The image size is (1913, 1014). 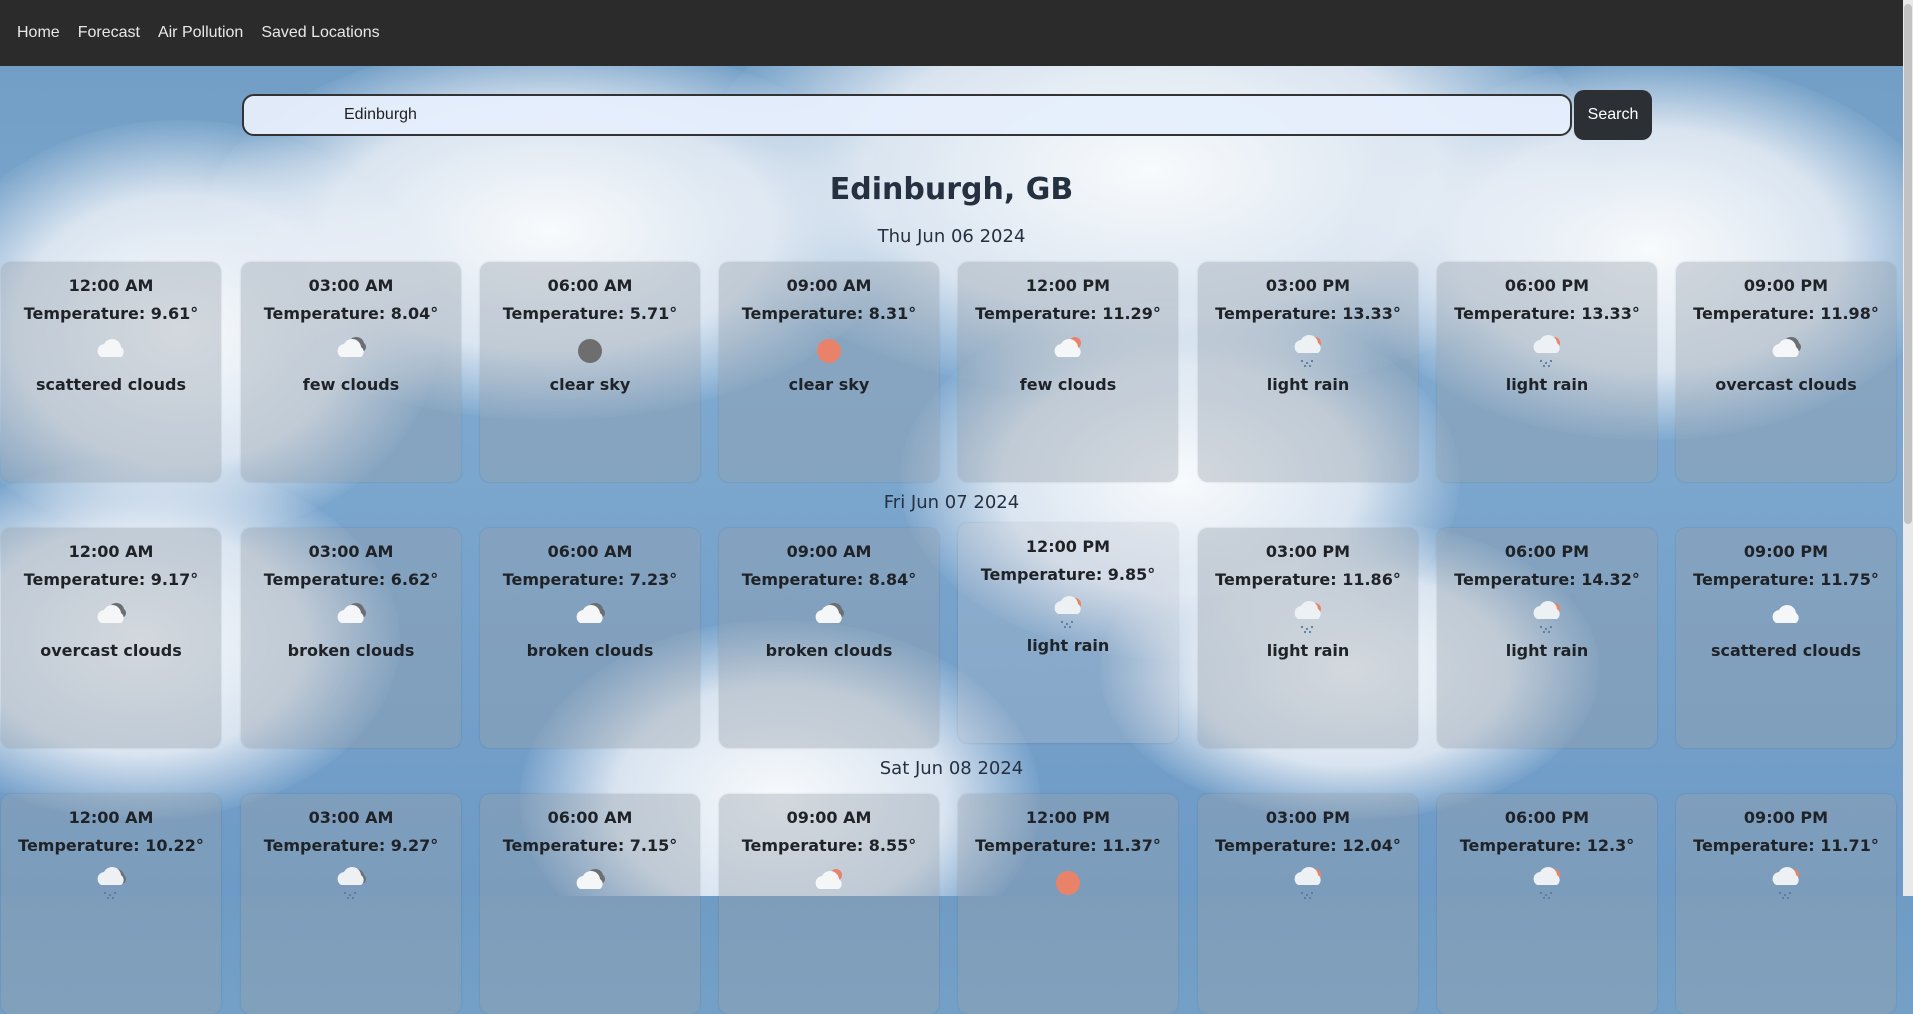 I want to click on sun-cloud-icon, so click(x=1068, y=351).